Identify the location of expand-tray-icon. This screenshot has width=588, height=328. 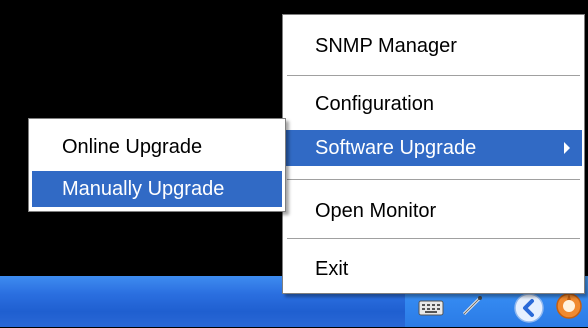
(529, 310).